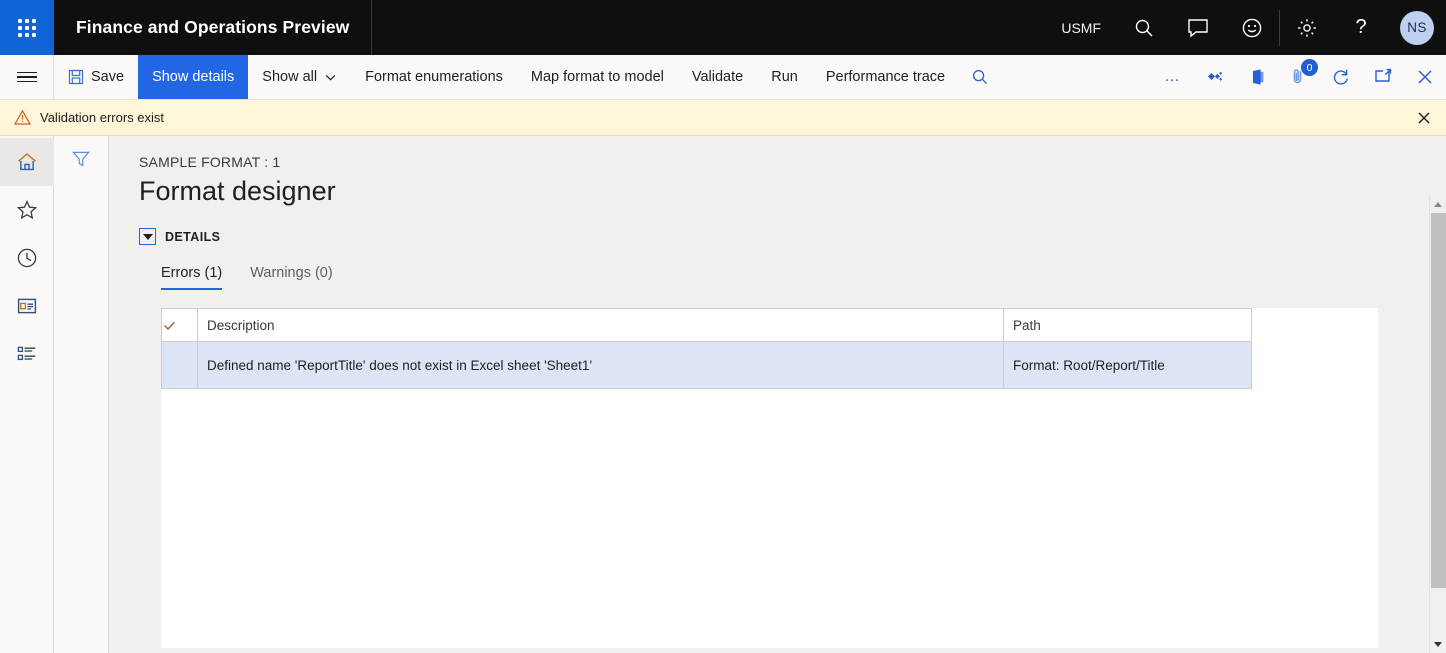 This screenshot has height=653, width=1446. I want to click on tab-errors: Errors (1), so click(192, 277).